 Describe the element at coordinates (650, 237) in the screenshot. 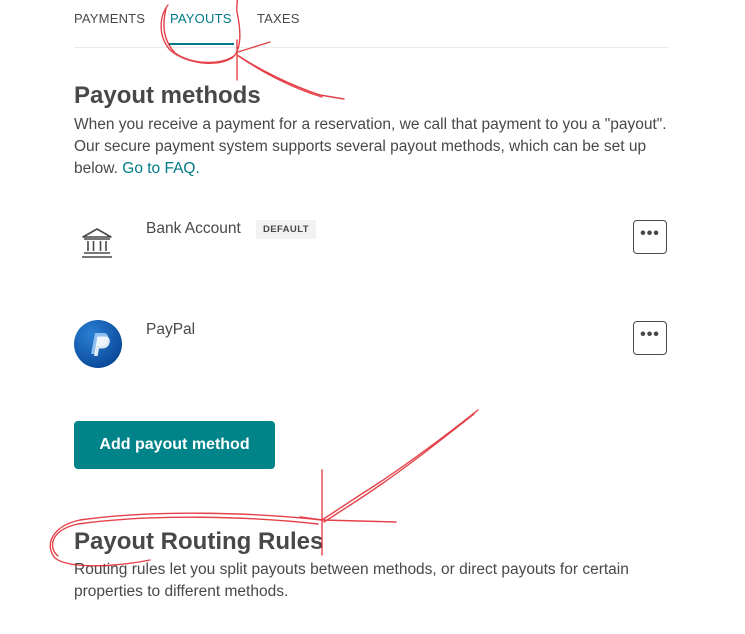

I see `bank-account-more-button: •••` at that location.